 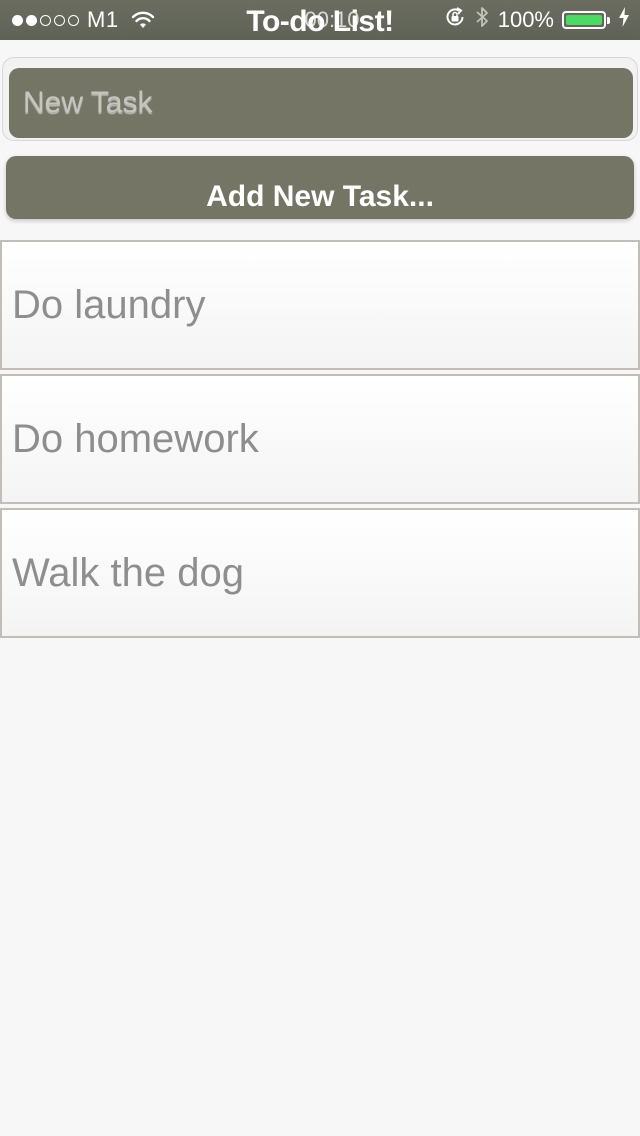 I want to click on battery-icon, so click(x=586, y=20).